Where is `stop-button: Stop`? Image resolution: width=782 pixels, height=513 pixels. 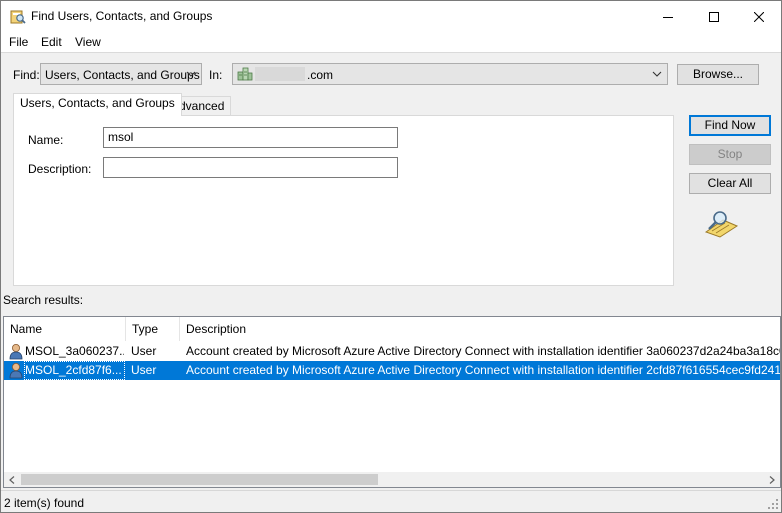
stop-button: Stop is located at coordinates (730, 154).